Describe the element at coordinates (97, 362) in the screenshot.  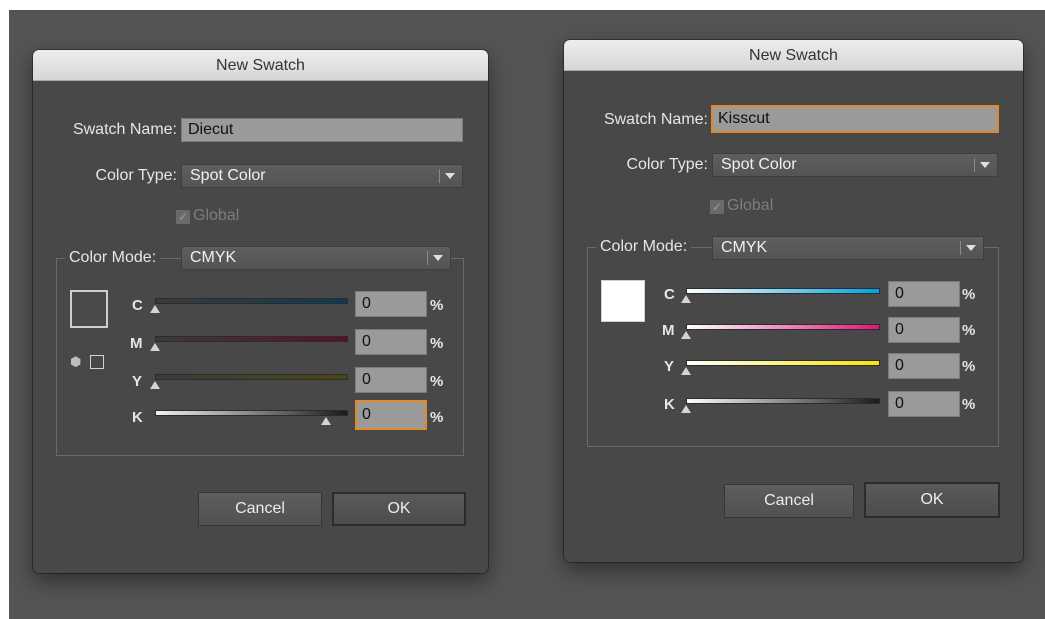
I see `square-icon` at that location.